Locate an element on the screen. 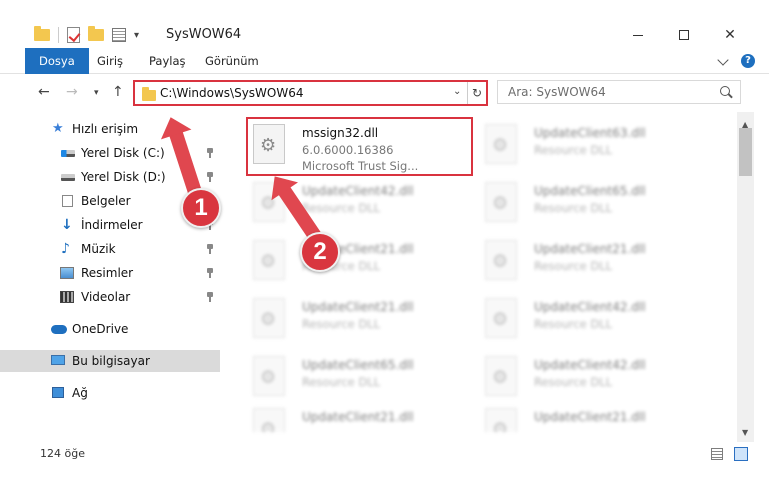 The width and height of the screenshot is (769, 488). scroll-thumb is located at coordinates (745, 152).